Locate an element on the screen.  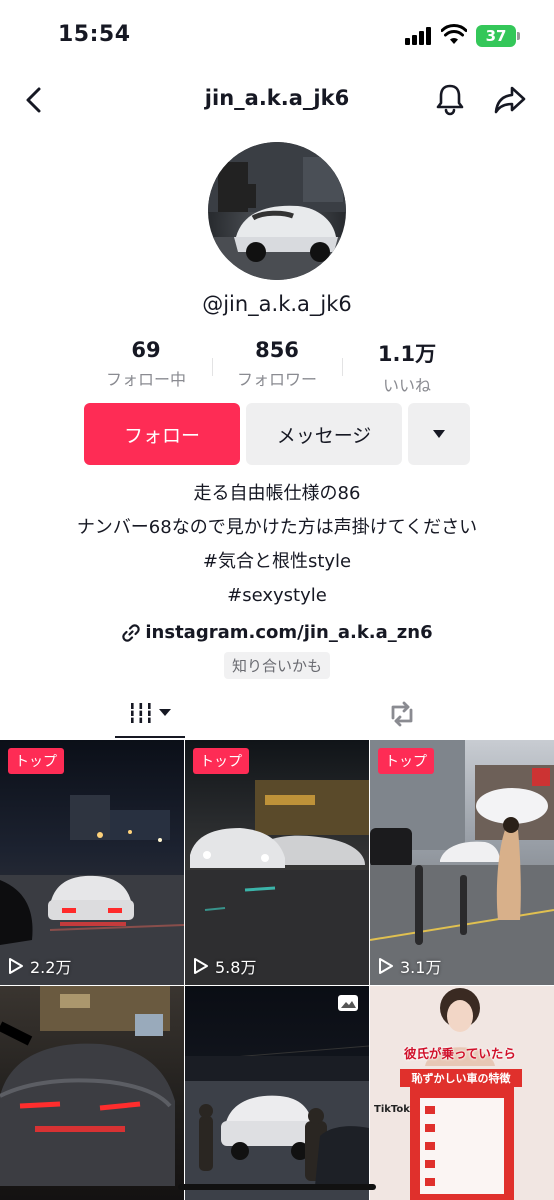
view-count: 2.2万 is located at coordinates (39, 966).